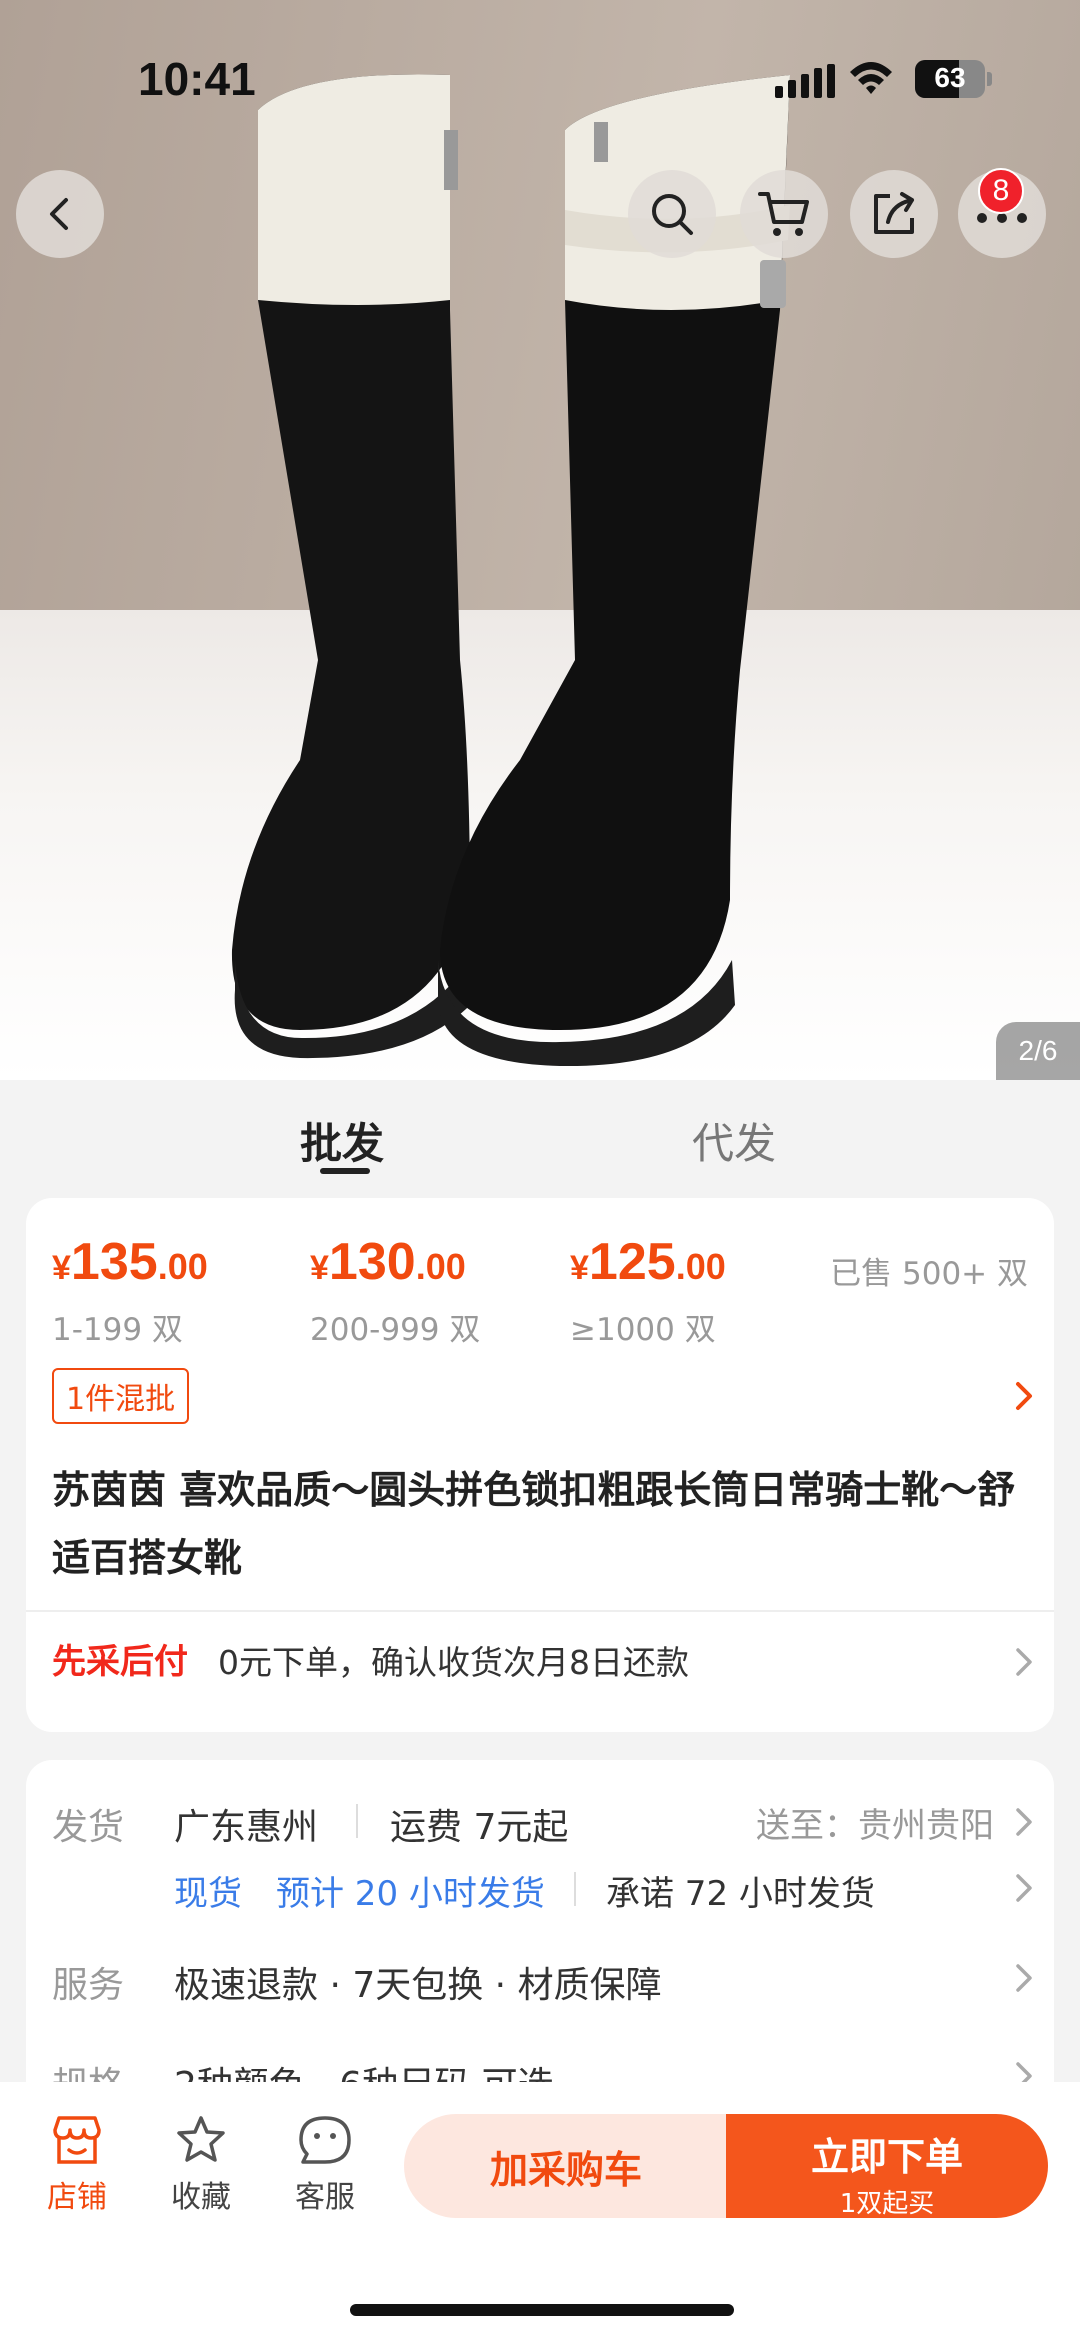  I want to click on min-order-label: 1双起买, so click(887, 2204).